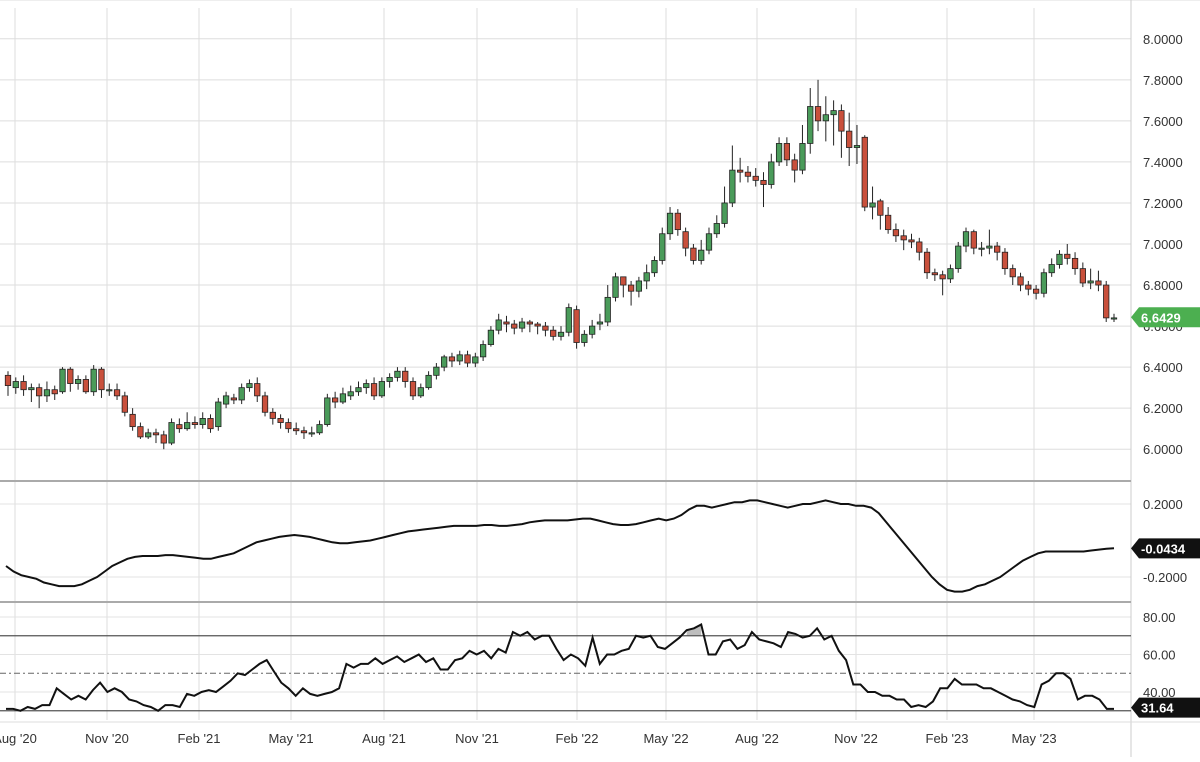 The image size is (1200, 762). What do you see at coordinates (560, 667) in the screenshot?
I see `rsi-line` at bounding box center [560, 667].